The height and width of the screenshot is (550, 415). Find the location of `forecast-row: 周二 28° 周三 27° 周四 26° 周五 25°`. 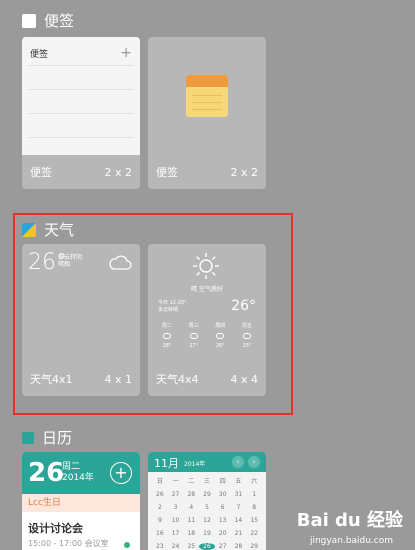

forecast-row: 周二 28° 周三 27° 周四 26° 周五 25° is located at coordinates (207, 335).